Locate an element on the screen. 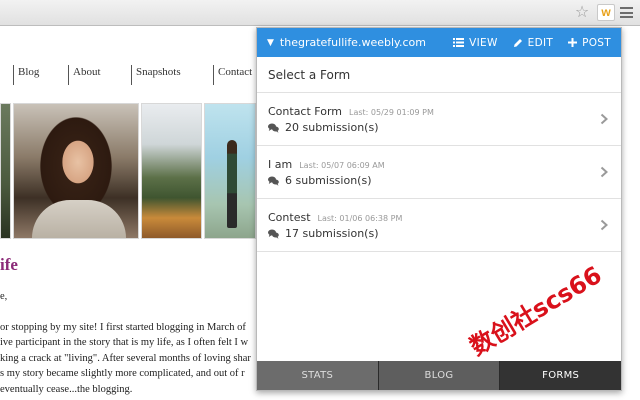 This screenshot has width=640, height=400. header-actions: VIEW EDIT POST is located at coordinates (532, 42).